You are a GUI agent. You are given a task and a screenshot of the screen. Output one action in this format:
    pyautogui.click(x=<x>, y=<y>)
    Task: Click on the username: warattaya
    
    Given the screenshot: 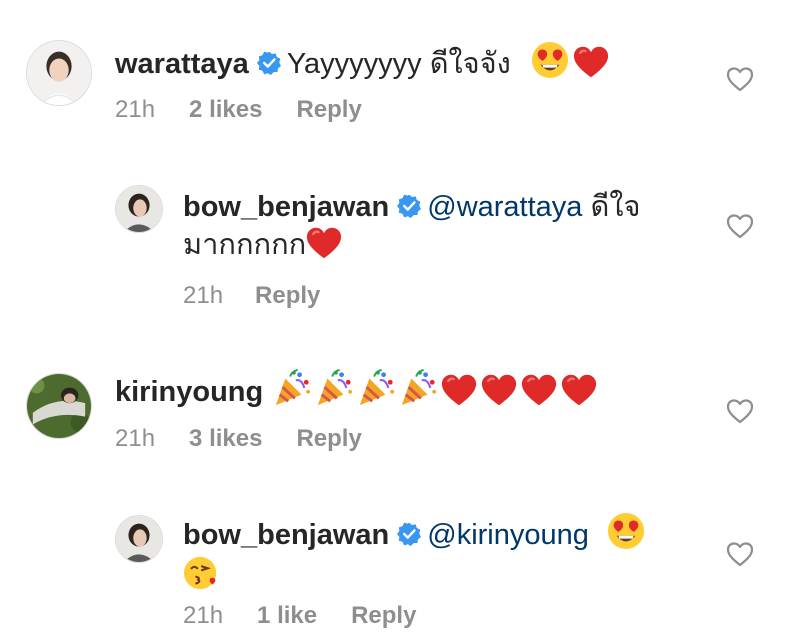 What is the action you would take?
    pyautogui.click(x=182, y=64)
    